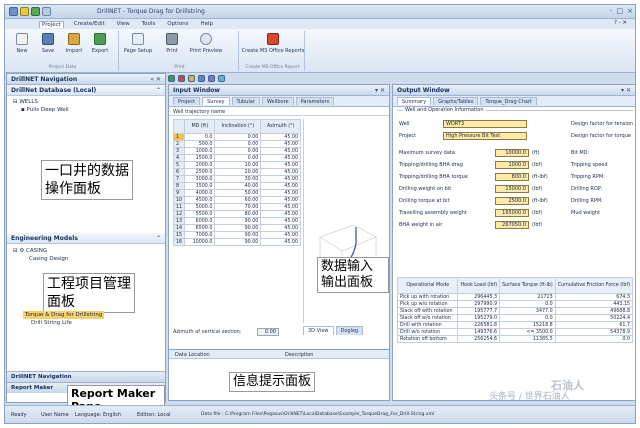 The width and height of the screenshot is (640, 428). Describe the element at coordinates (485, 124) in the screenshot. I see `well-field: WDRT3` at that location.